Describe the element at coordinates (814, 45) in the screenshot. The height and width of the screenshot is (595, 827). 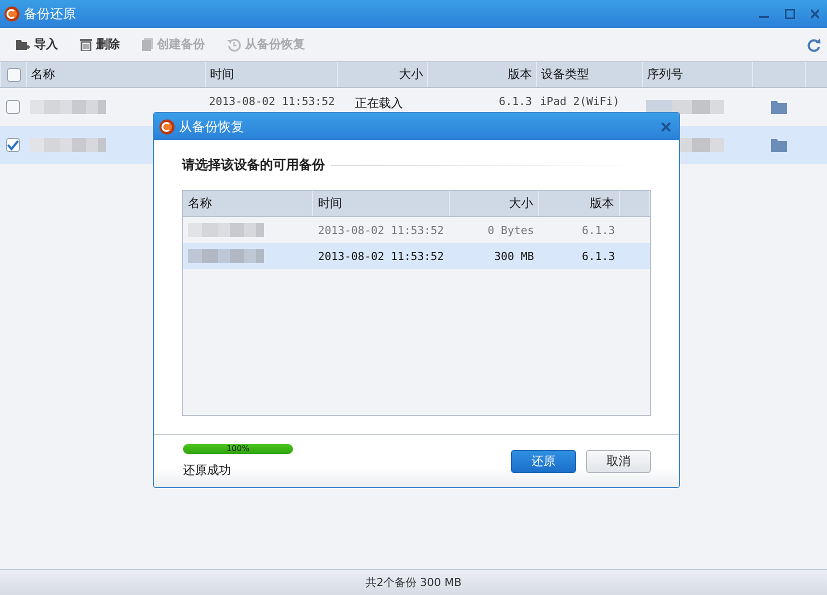
I see `refresh-icon` at that location.